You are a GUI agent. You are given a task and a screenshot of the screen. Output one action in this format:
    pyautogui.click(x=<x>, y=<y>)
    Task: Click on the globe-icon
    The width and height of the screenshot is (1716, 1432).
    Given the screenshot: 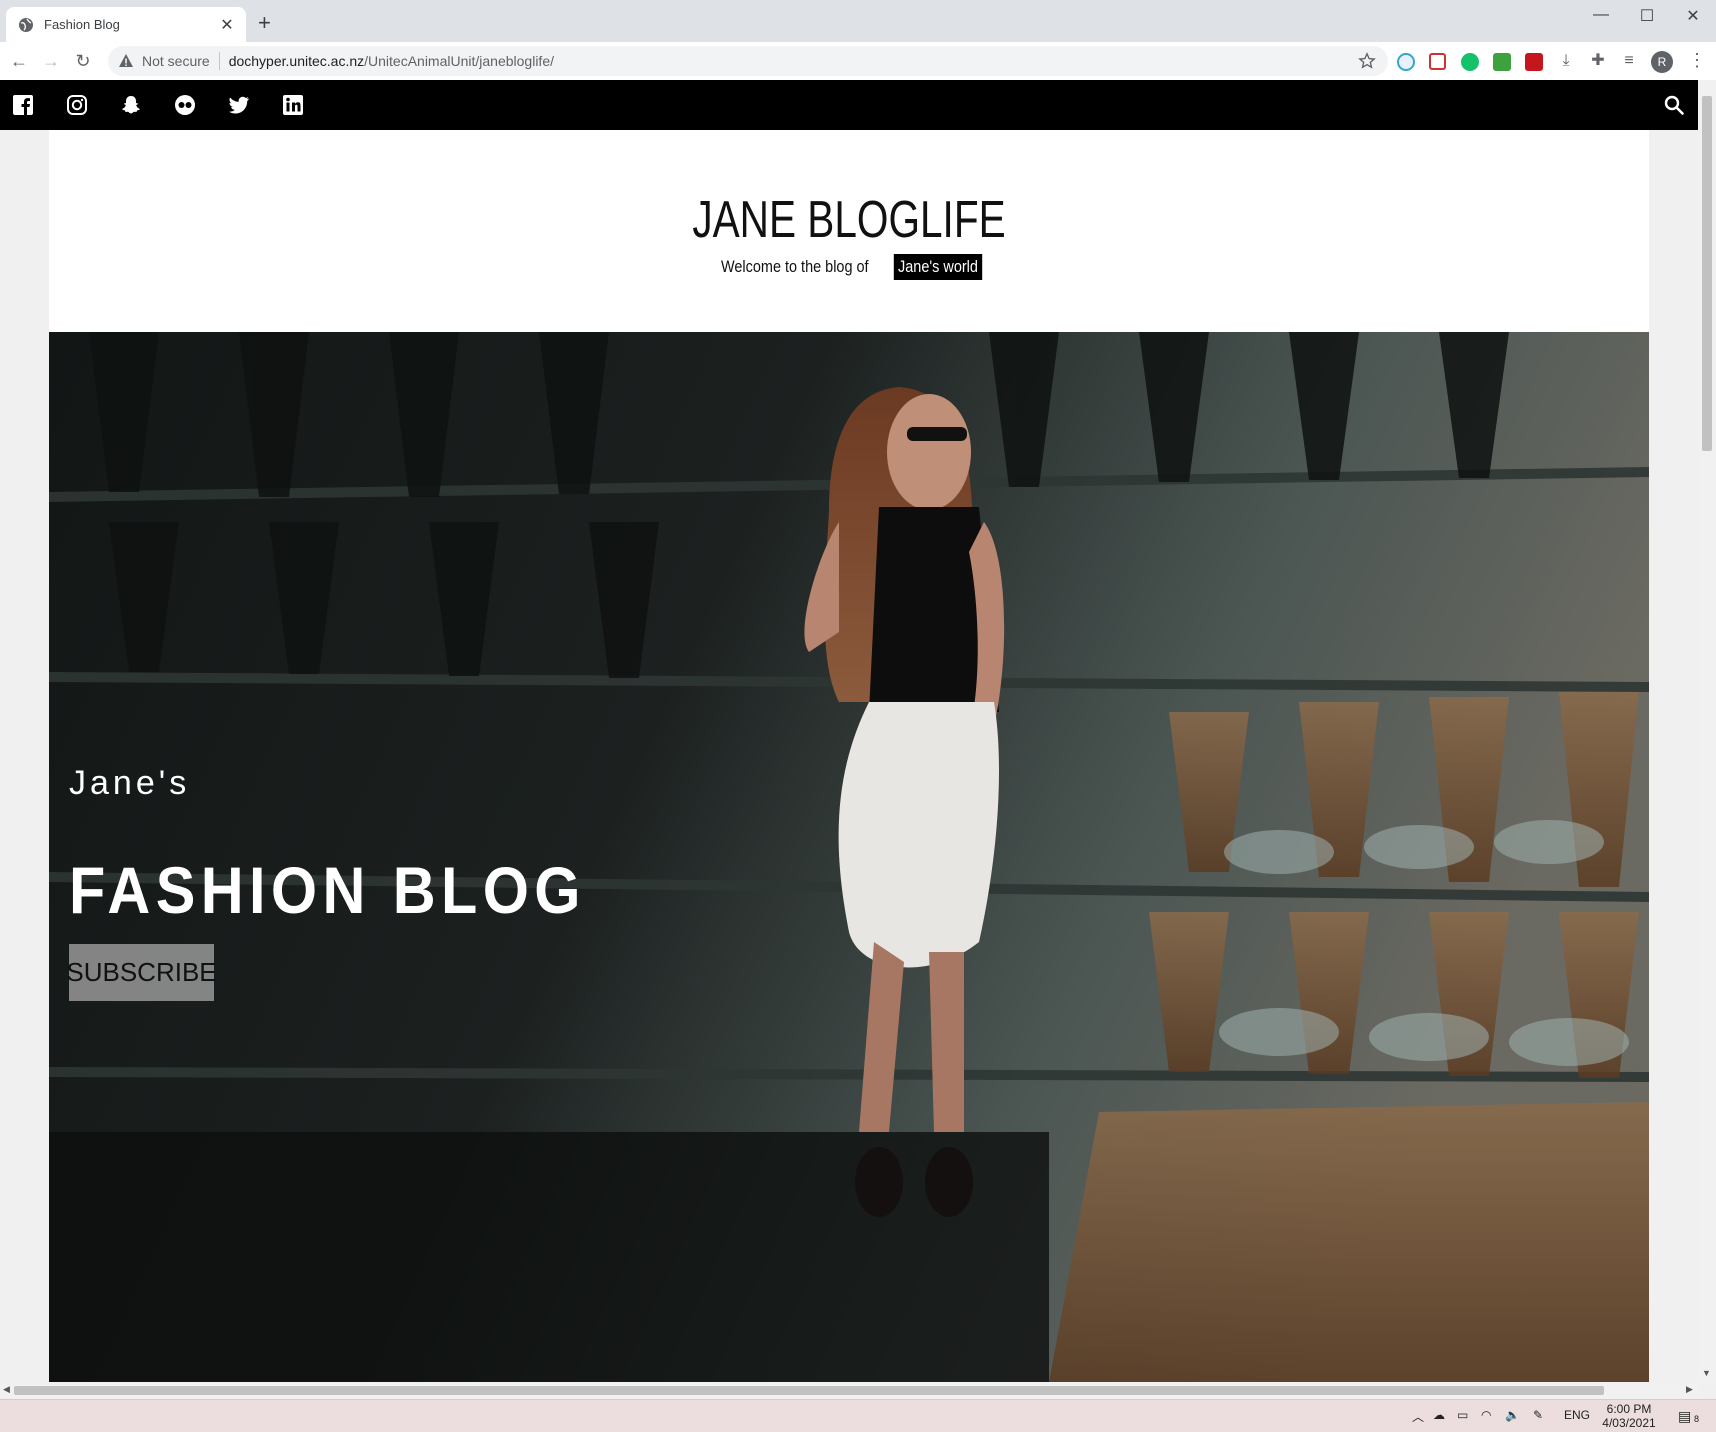 What is the action you would take?
    pyautogui.click(x=26, y=24)
    